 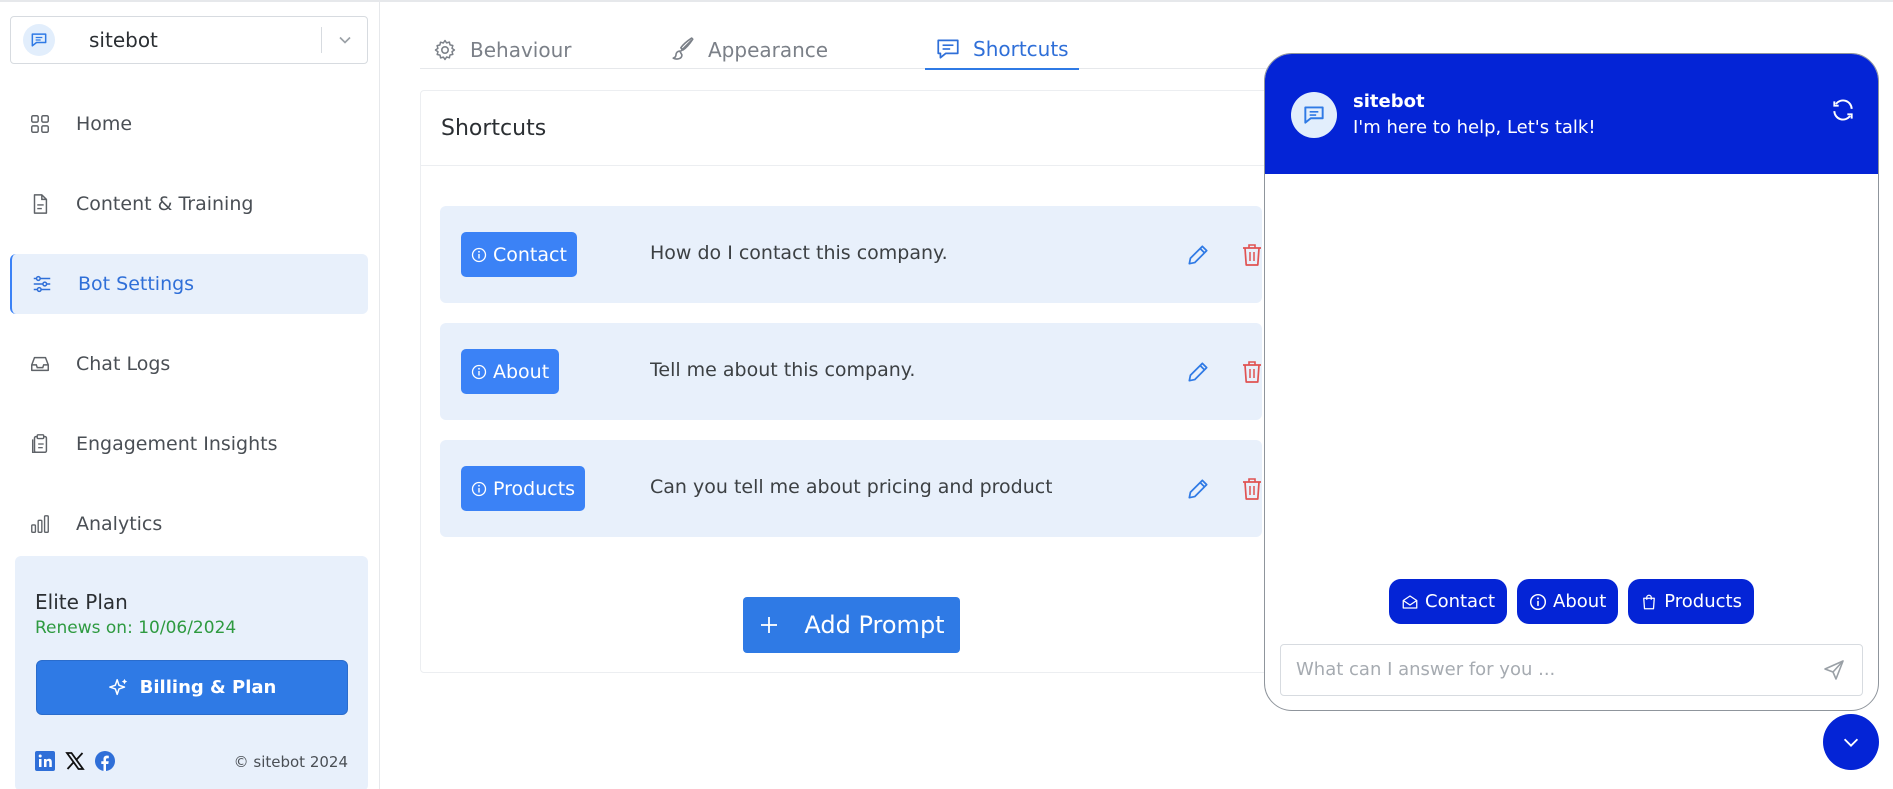 What do you see at coordinates (40, 124) in the screenshot?
I see `grid-icon` at bounding box center [40, 124].